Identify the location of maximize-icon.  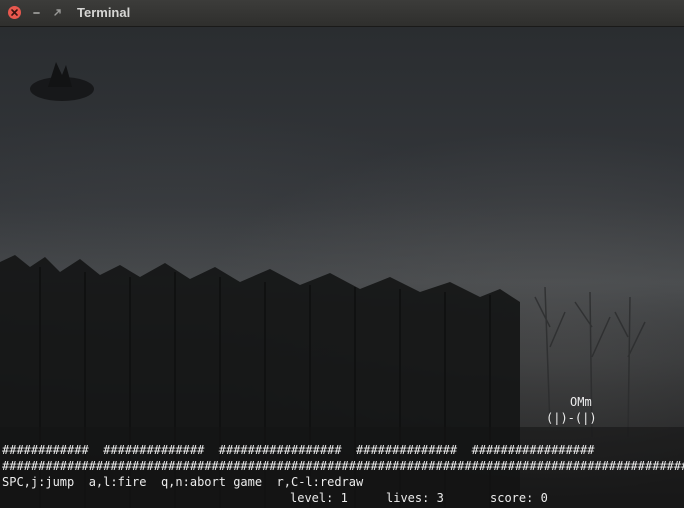
(57, 12).